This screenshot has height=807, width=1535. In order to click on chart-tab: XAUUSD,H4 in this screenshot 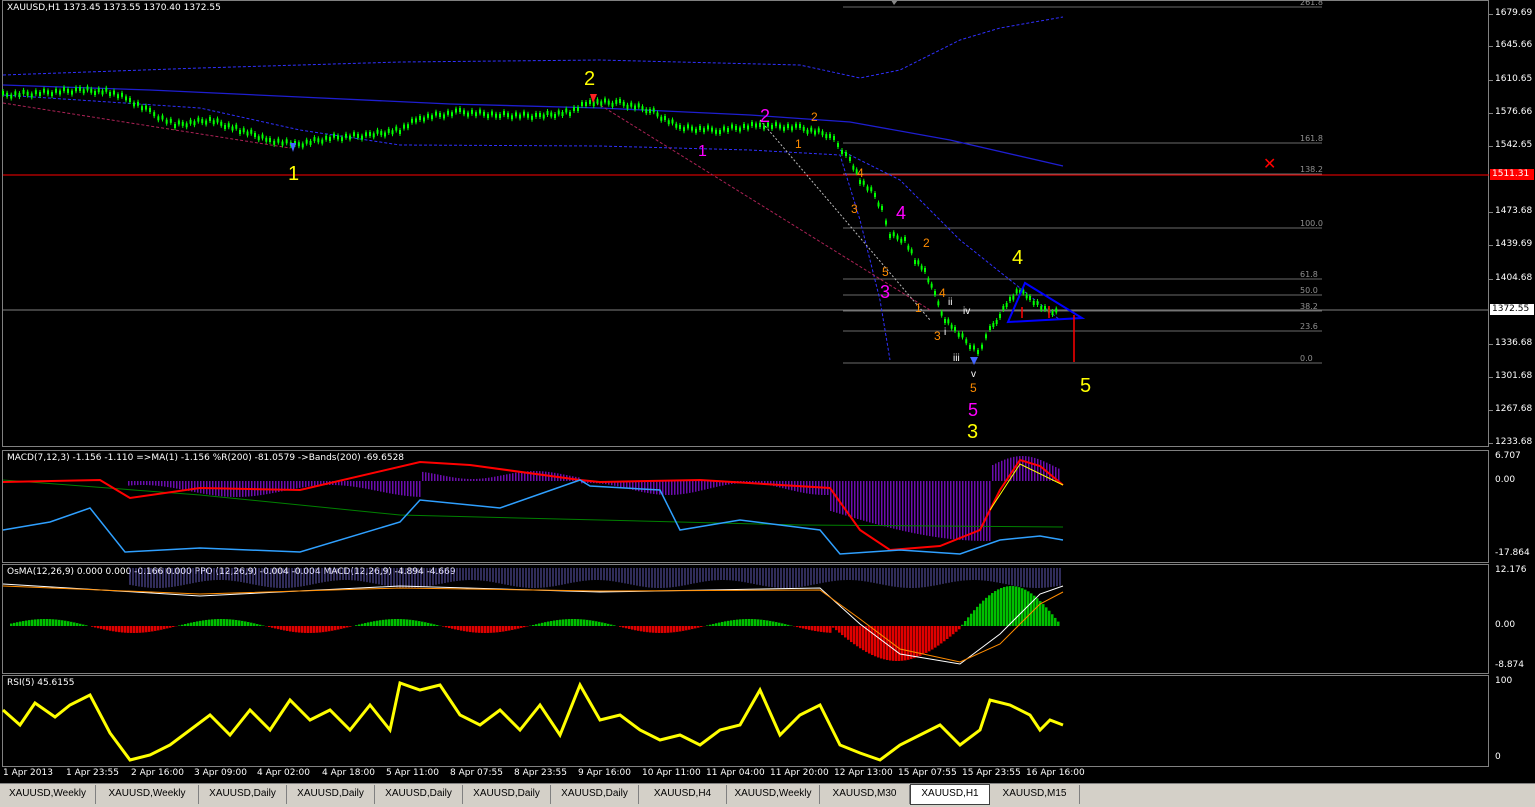, I will do `click(683, 794)`.